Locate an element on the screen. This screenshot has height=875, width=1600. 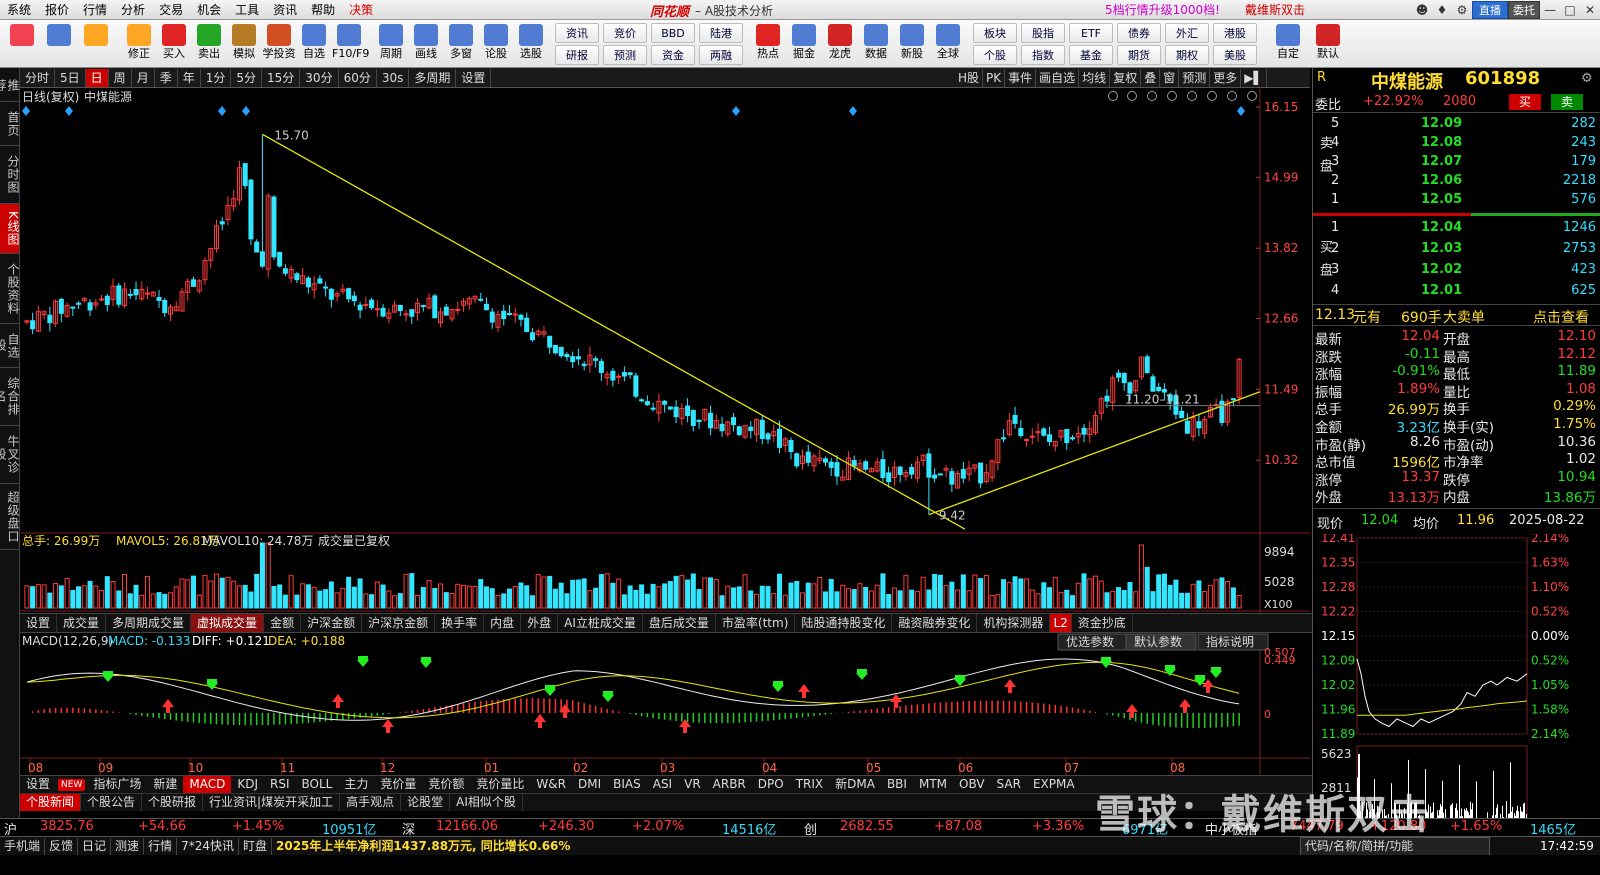
menu-analysis: 分析 is located at coordinates (133, 10).